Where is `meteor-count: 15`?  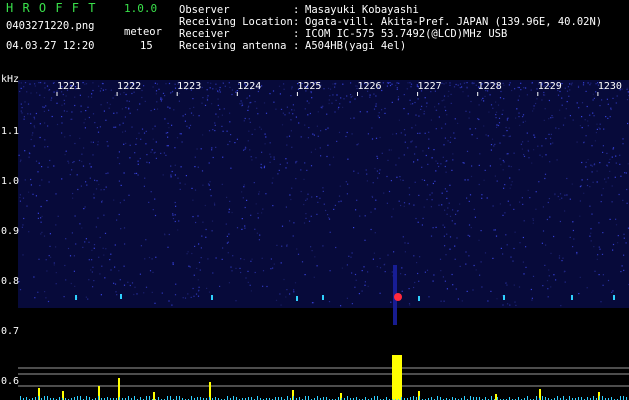
meteor-count: 15 is located at coordinates (146, 46).